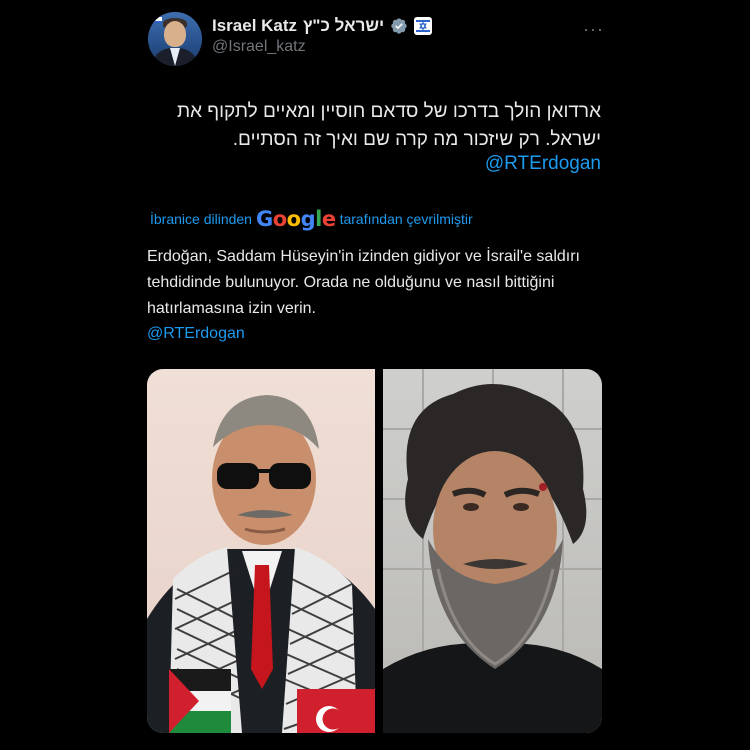 Image resolution: width=750 pixels, height=750 pixels. What do you see at coordinates (254, 26) in the screenshot?
I see `author-display-name: Israel Katz` at bounding box center [254, 26].